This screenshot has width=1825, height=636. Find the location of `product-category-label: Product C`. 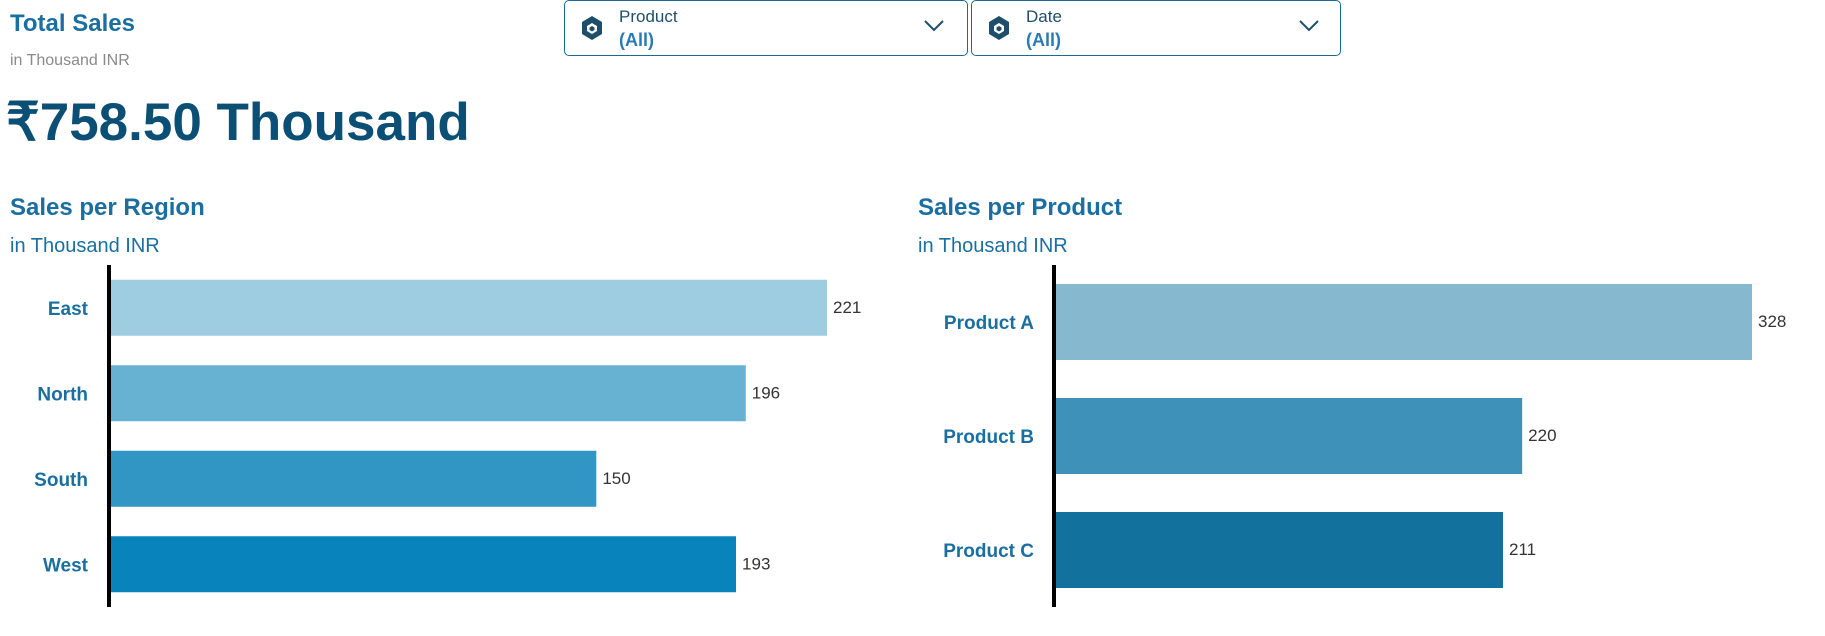

product-category-label: Product C is located at coordinates (988, 551).